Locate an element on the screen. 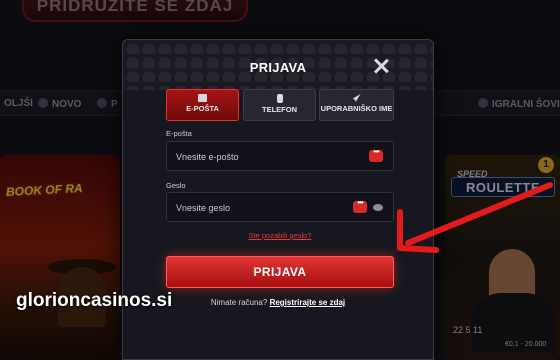 This screenshot has width=560, height=360. phone-icon is located at coordinates (279, 98).